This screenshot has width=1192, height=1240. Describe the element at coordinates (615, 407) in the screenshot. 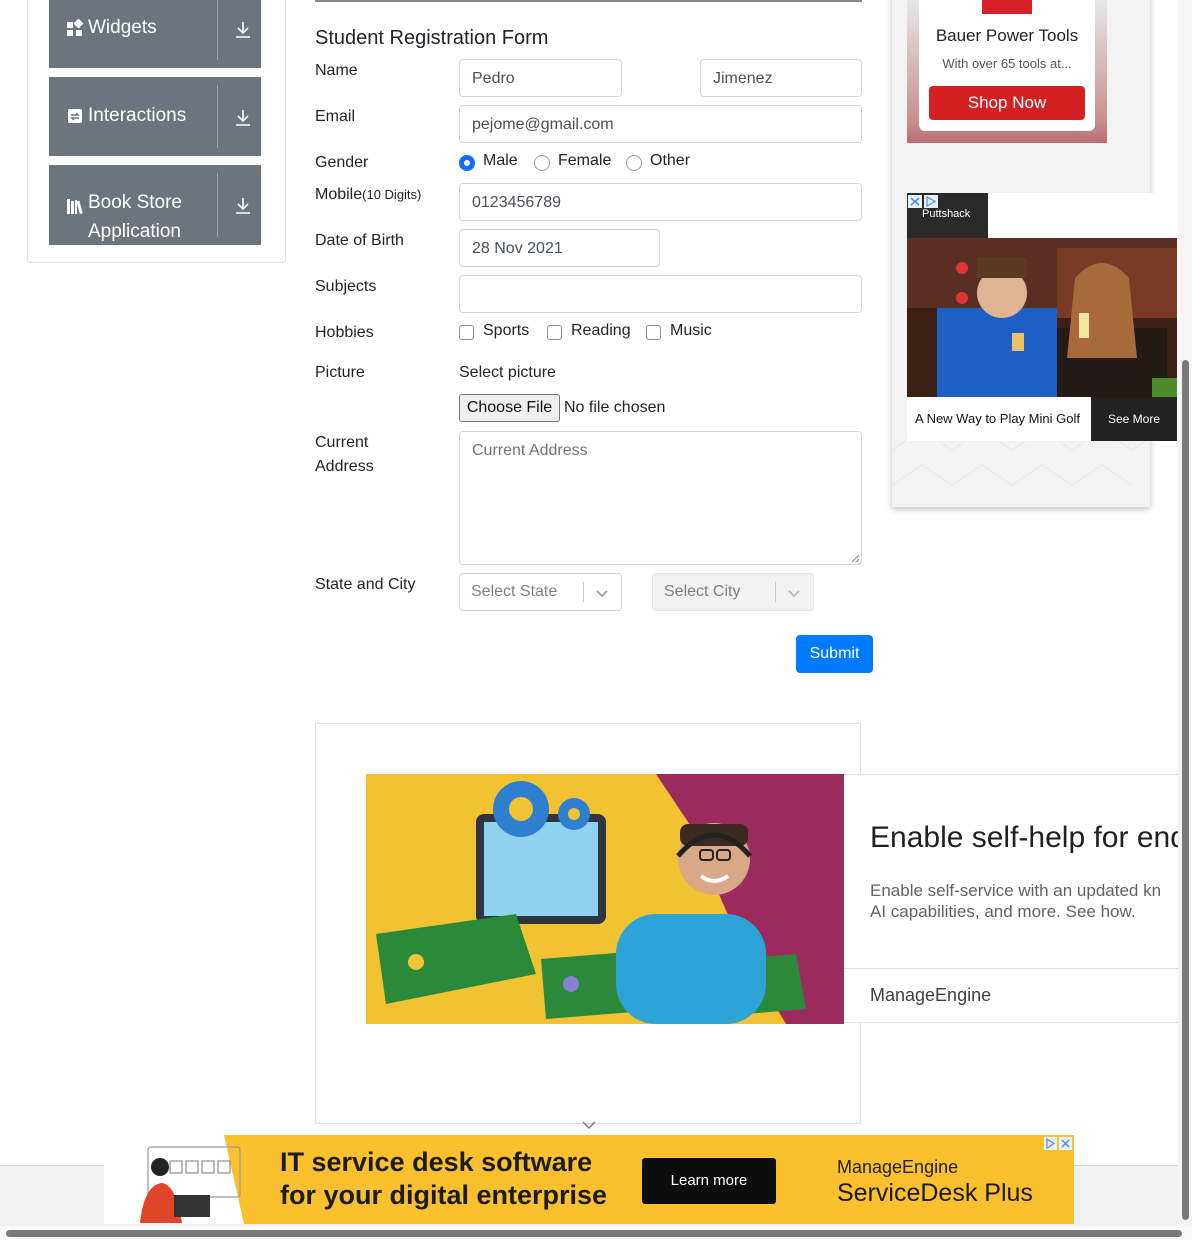

I see `no-file-text: No file chosen` at that location.